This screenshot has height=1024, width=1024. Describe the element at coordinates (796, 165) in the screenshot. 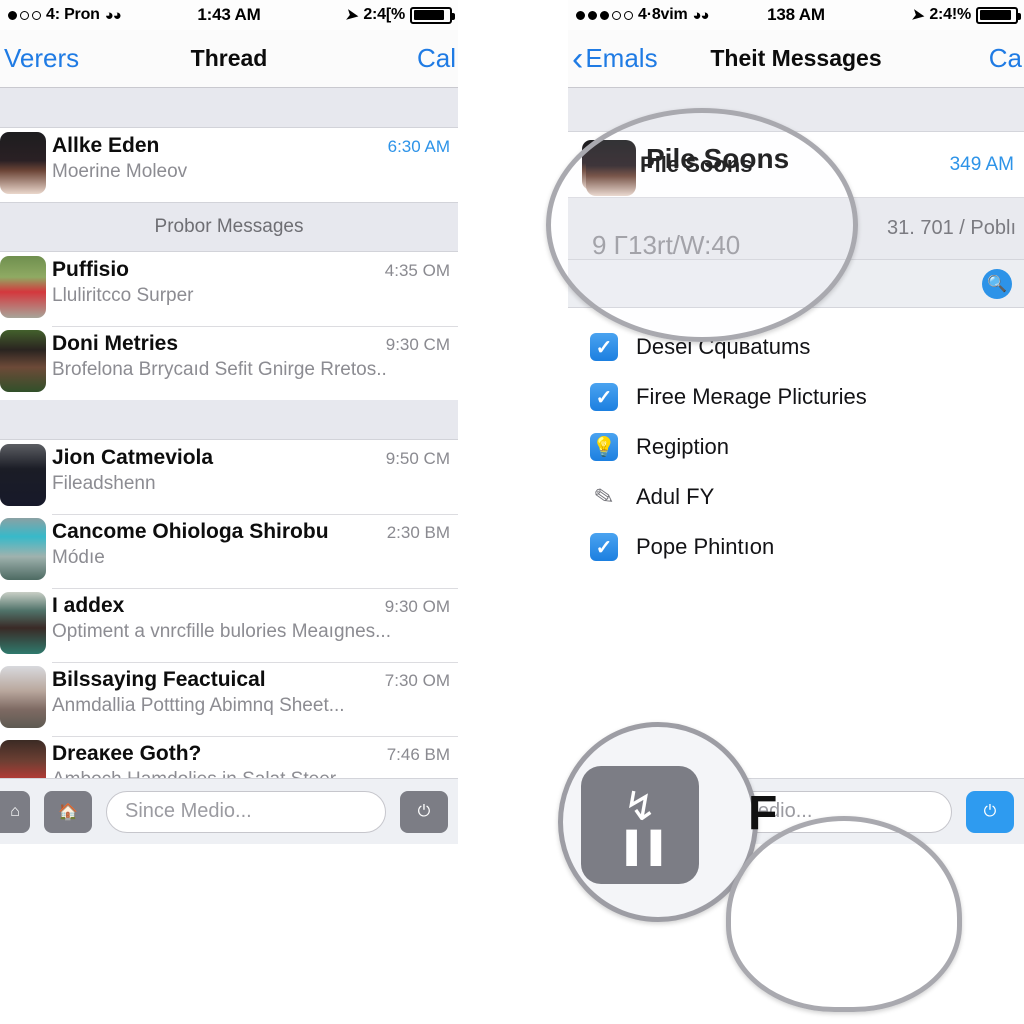

I see `message-row: Pile Soons 349 AM` at that location.